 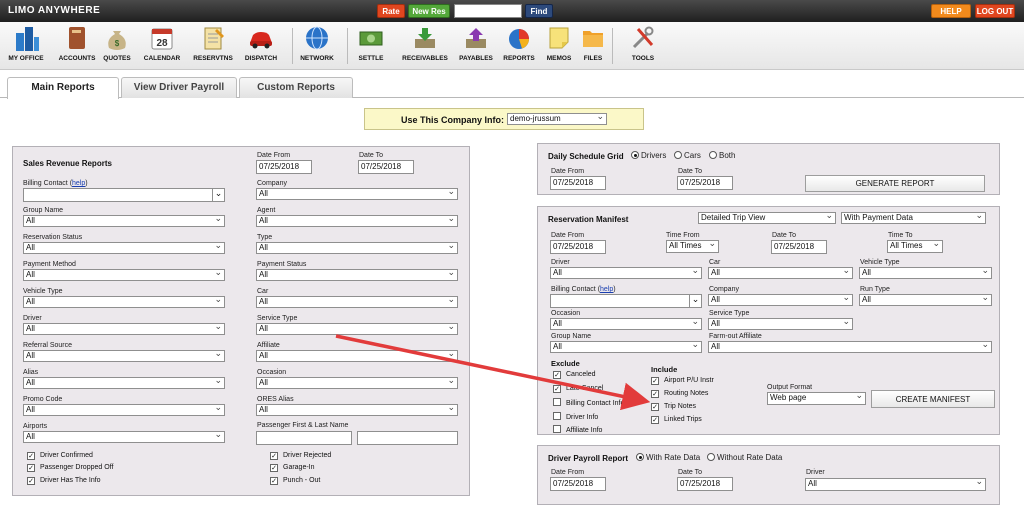 I want to click on toolbar-receivables-button: RECEIVABLES, so click(x=425, y=46).